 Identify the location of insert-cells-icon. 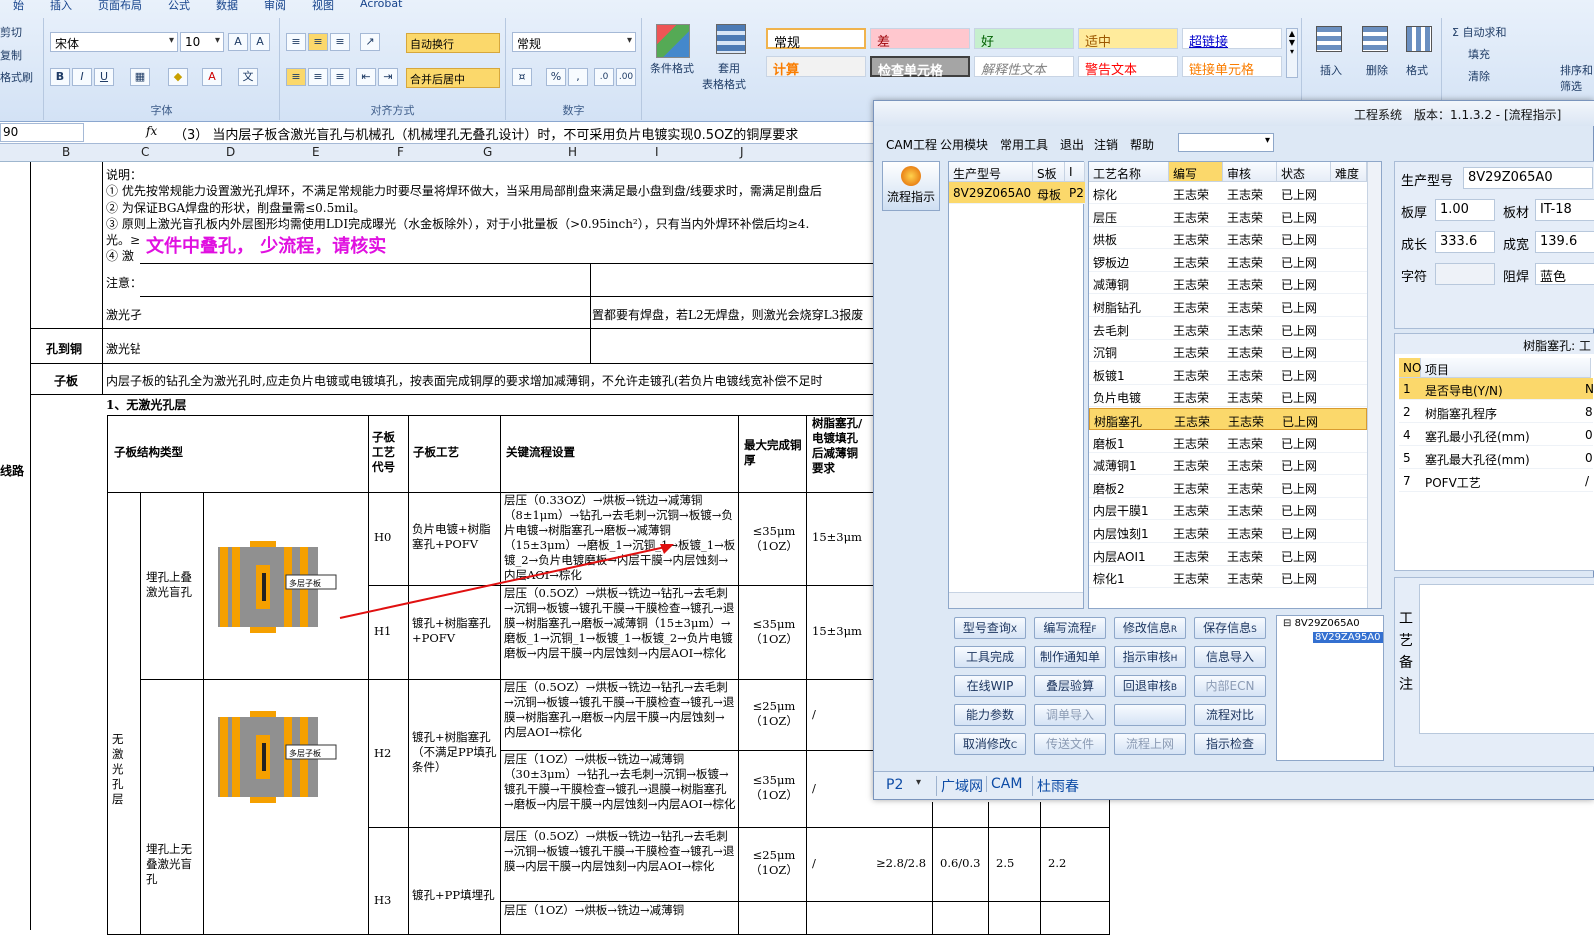
(1329, 39).